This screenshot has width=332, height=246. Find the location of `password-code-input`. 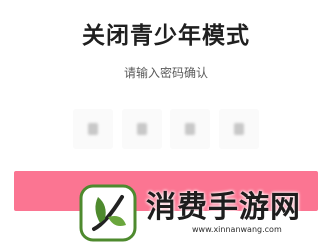

password-code-input is located at coordinates (166, 129).